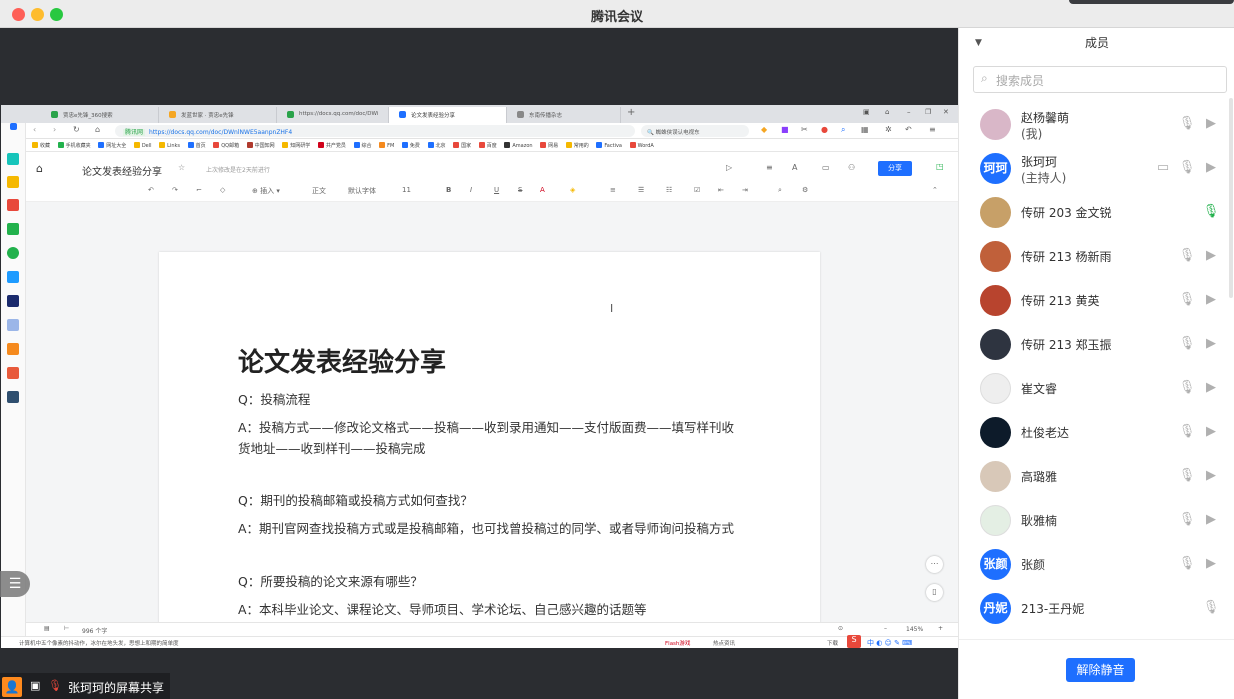  I want to click on star-icon: ☆, so click(181, 167).